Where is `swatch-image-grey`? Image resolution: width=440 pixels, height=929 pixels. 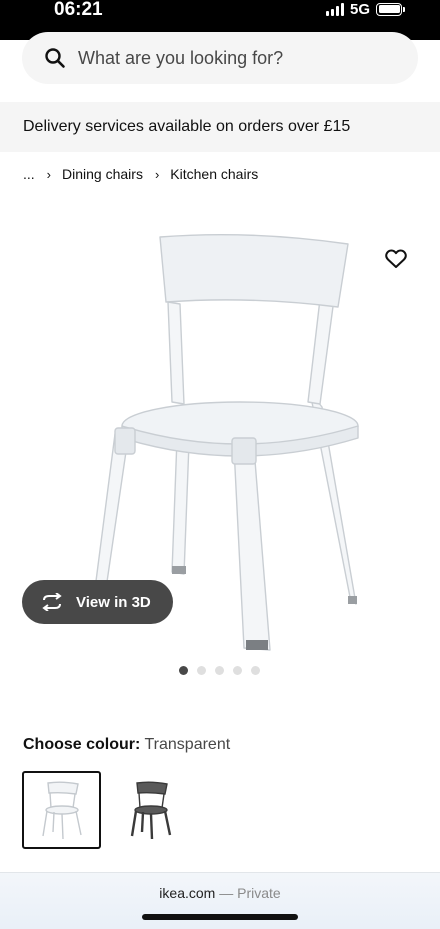
swatch-image-grey is located at coordinates (150, 810).